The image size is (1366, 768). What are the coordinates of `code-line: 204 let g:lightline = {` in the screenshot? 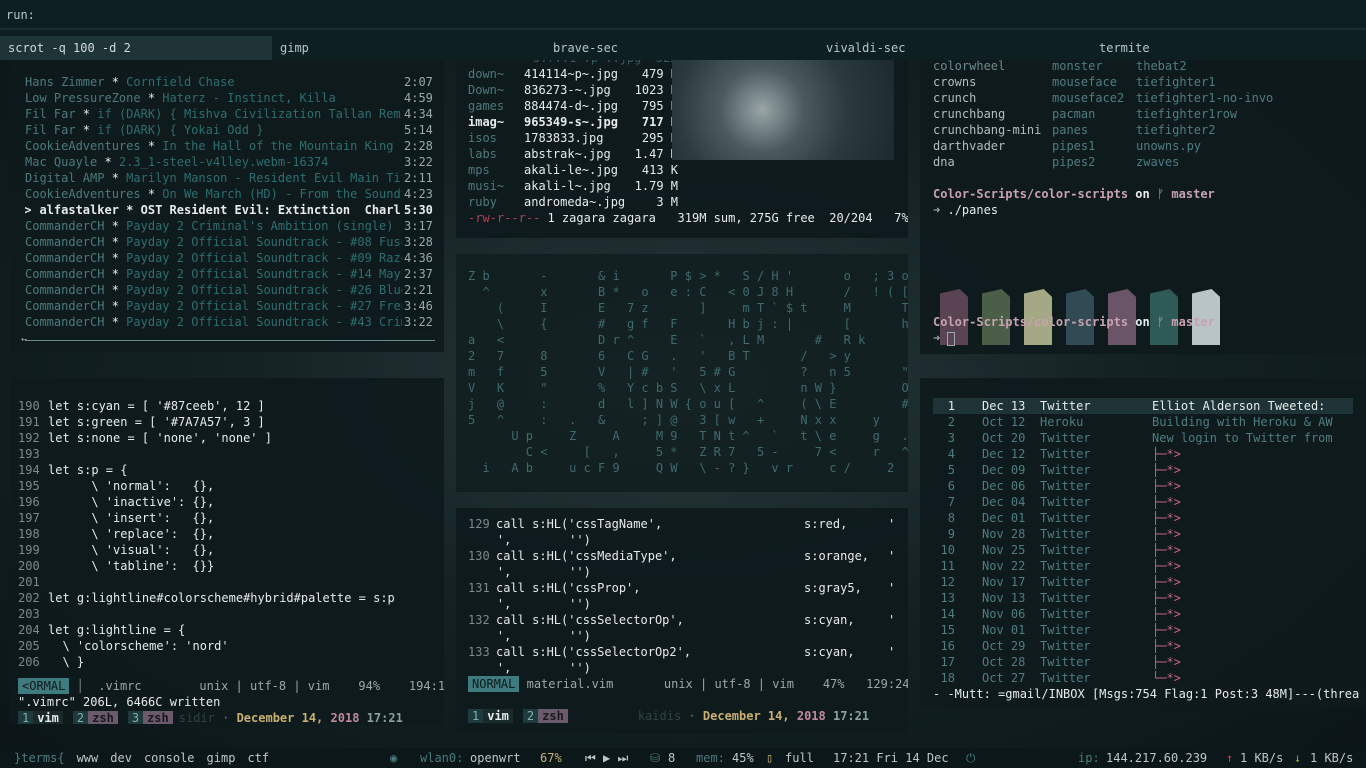 It's located at (231, 630).